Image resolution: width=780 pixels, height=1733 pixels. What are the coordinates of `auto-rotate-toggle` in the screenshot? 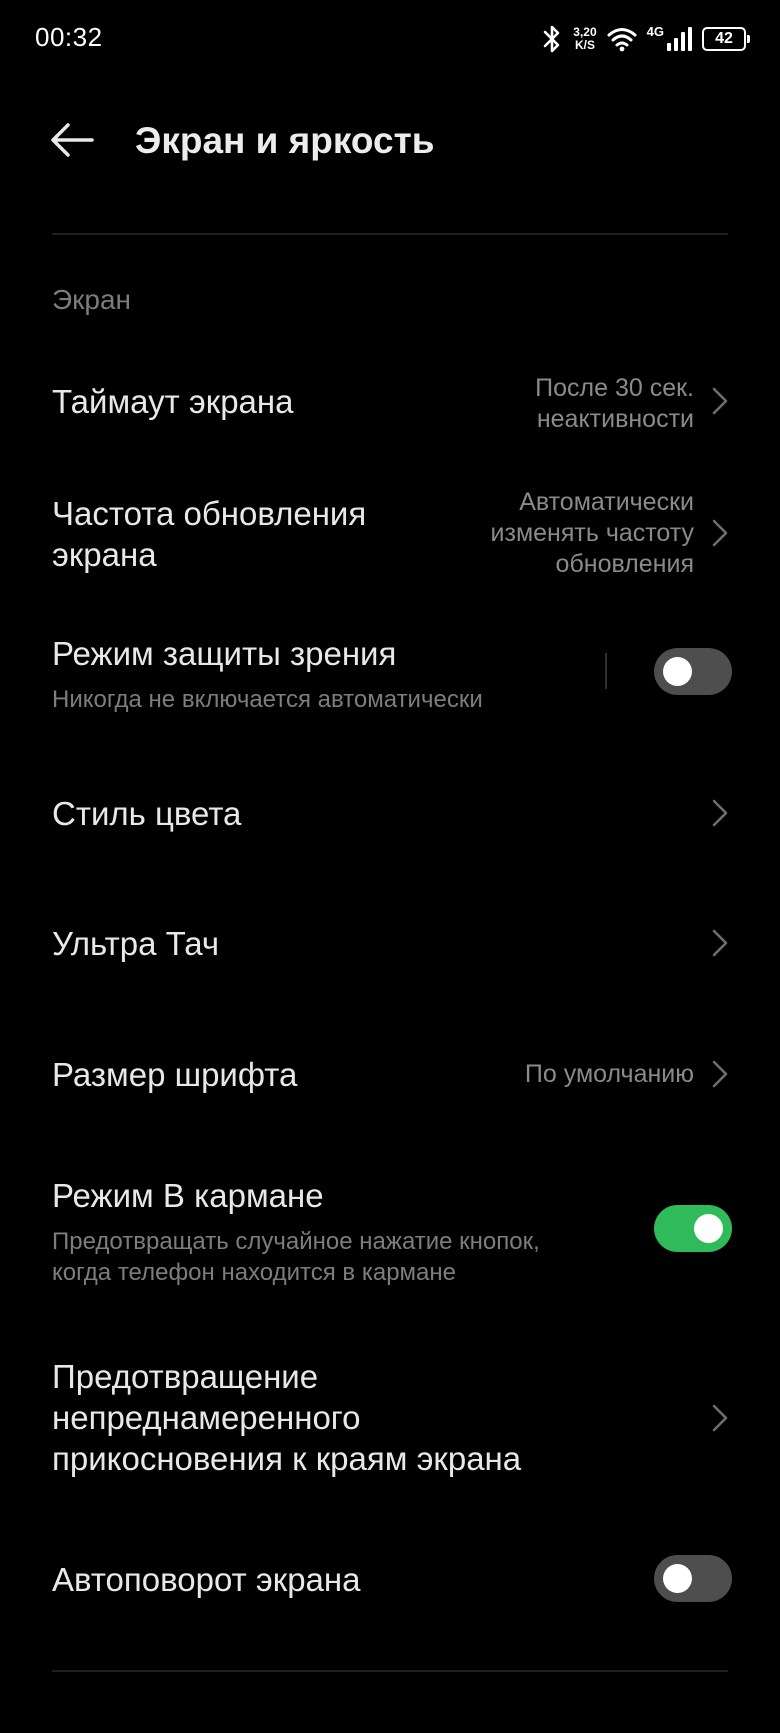 It's located at (693, 1578).